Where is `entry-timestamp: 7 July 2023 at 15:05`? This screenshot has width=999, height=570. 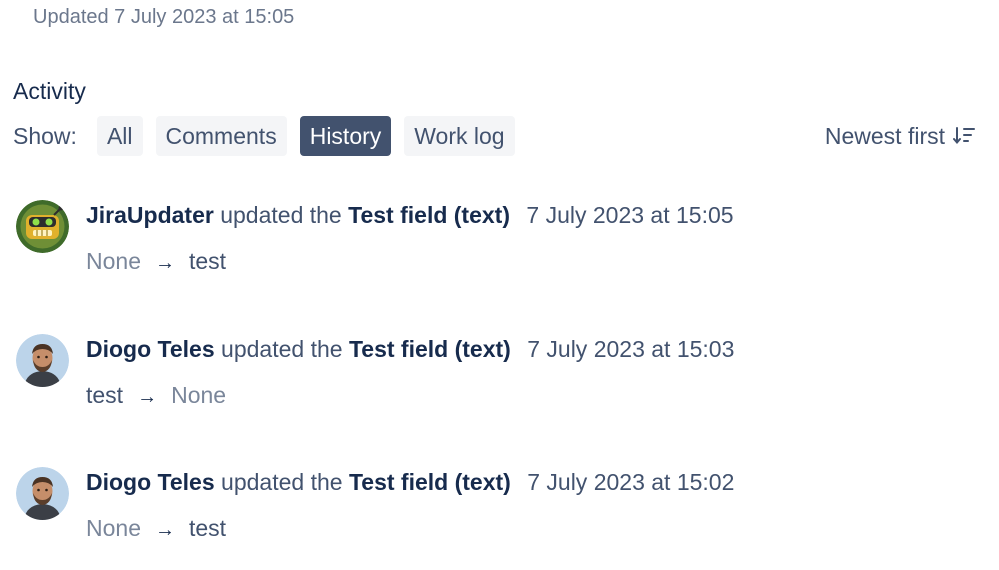
entry-timestamp: 7 July 2023 at 15:05 is located at coordinates (630, 215).